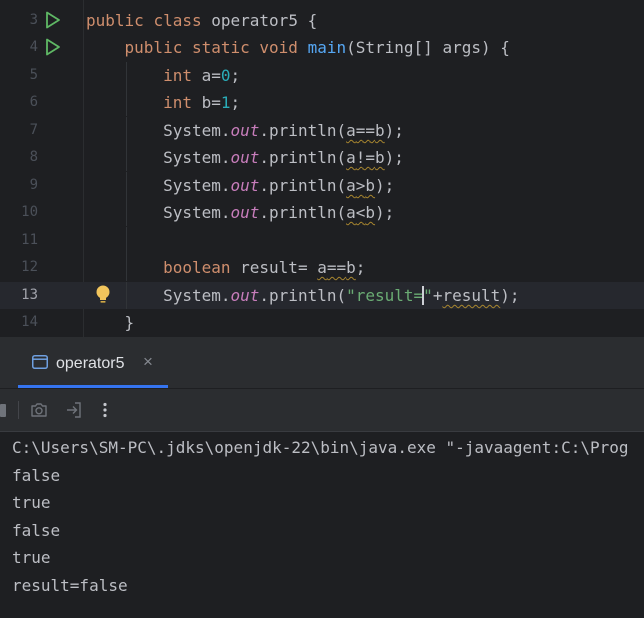 The height and width of the screenshot is (618, 644). I want to click on line-number: 9, so click(33, 185).